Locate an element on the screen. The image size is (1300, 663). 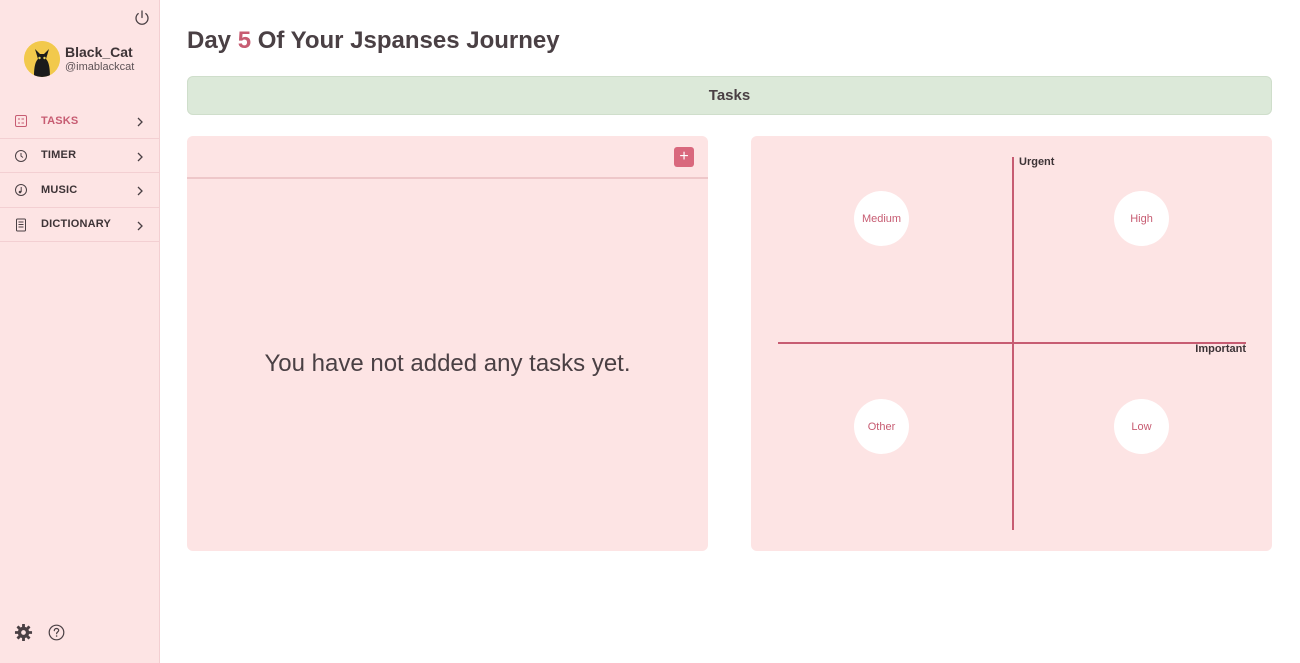
quadrant-high: High is located at coordinates (1141, 218).